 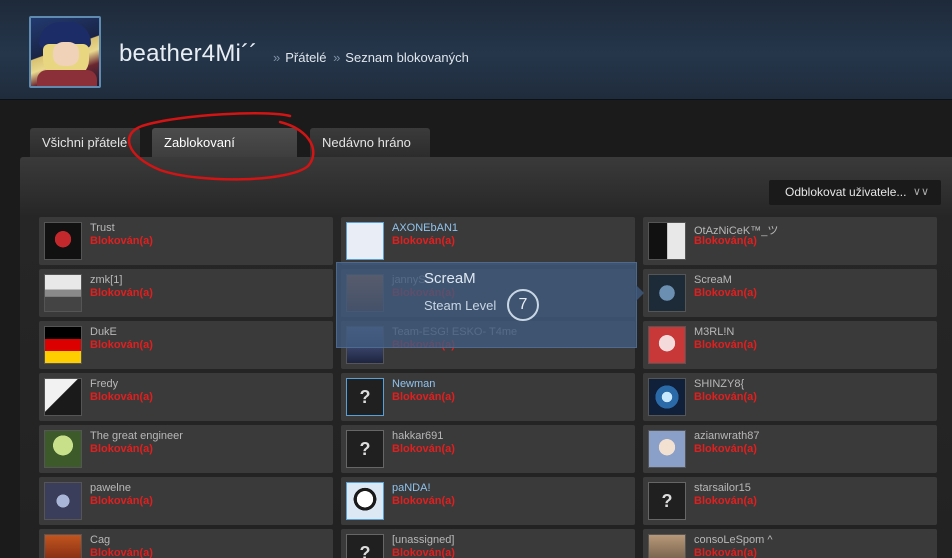 What do you see at coordinates (186, 397) in the screenshot?
I see `blocked-user-card: Fredy Blokován(a)` at bounding box center [186, 397].